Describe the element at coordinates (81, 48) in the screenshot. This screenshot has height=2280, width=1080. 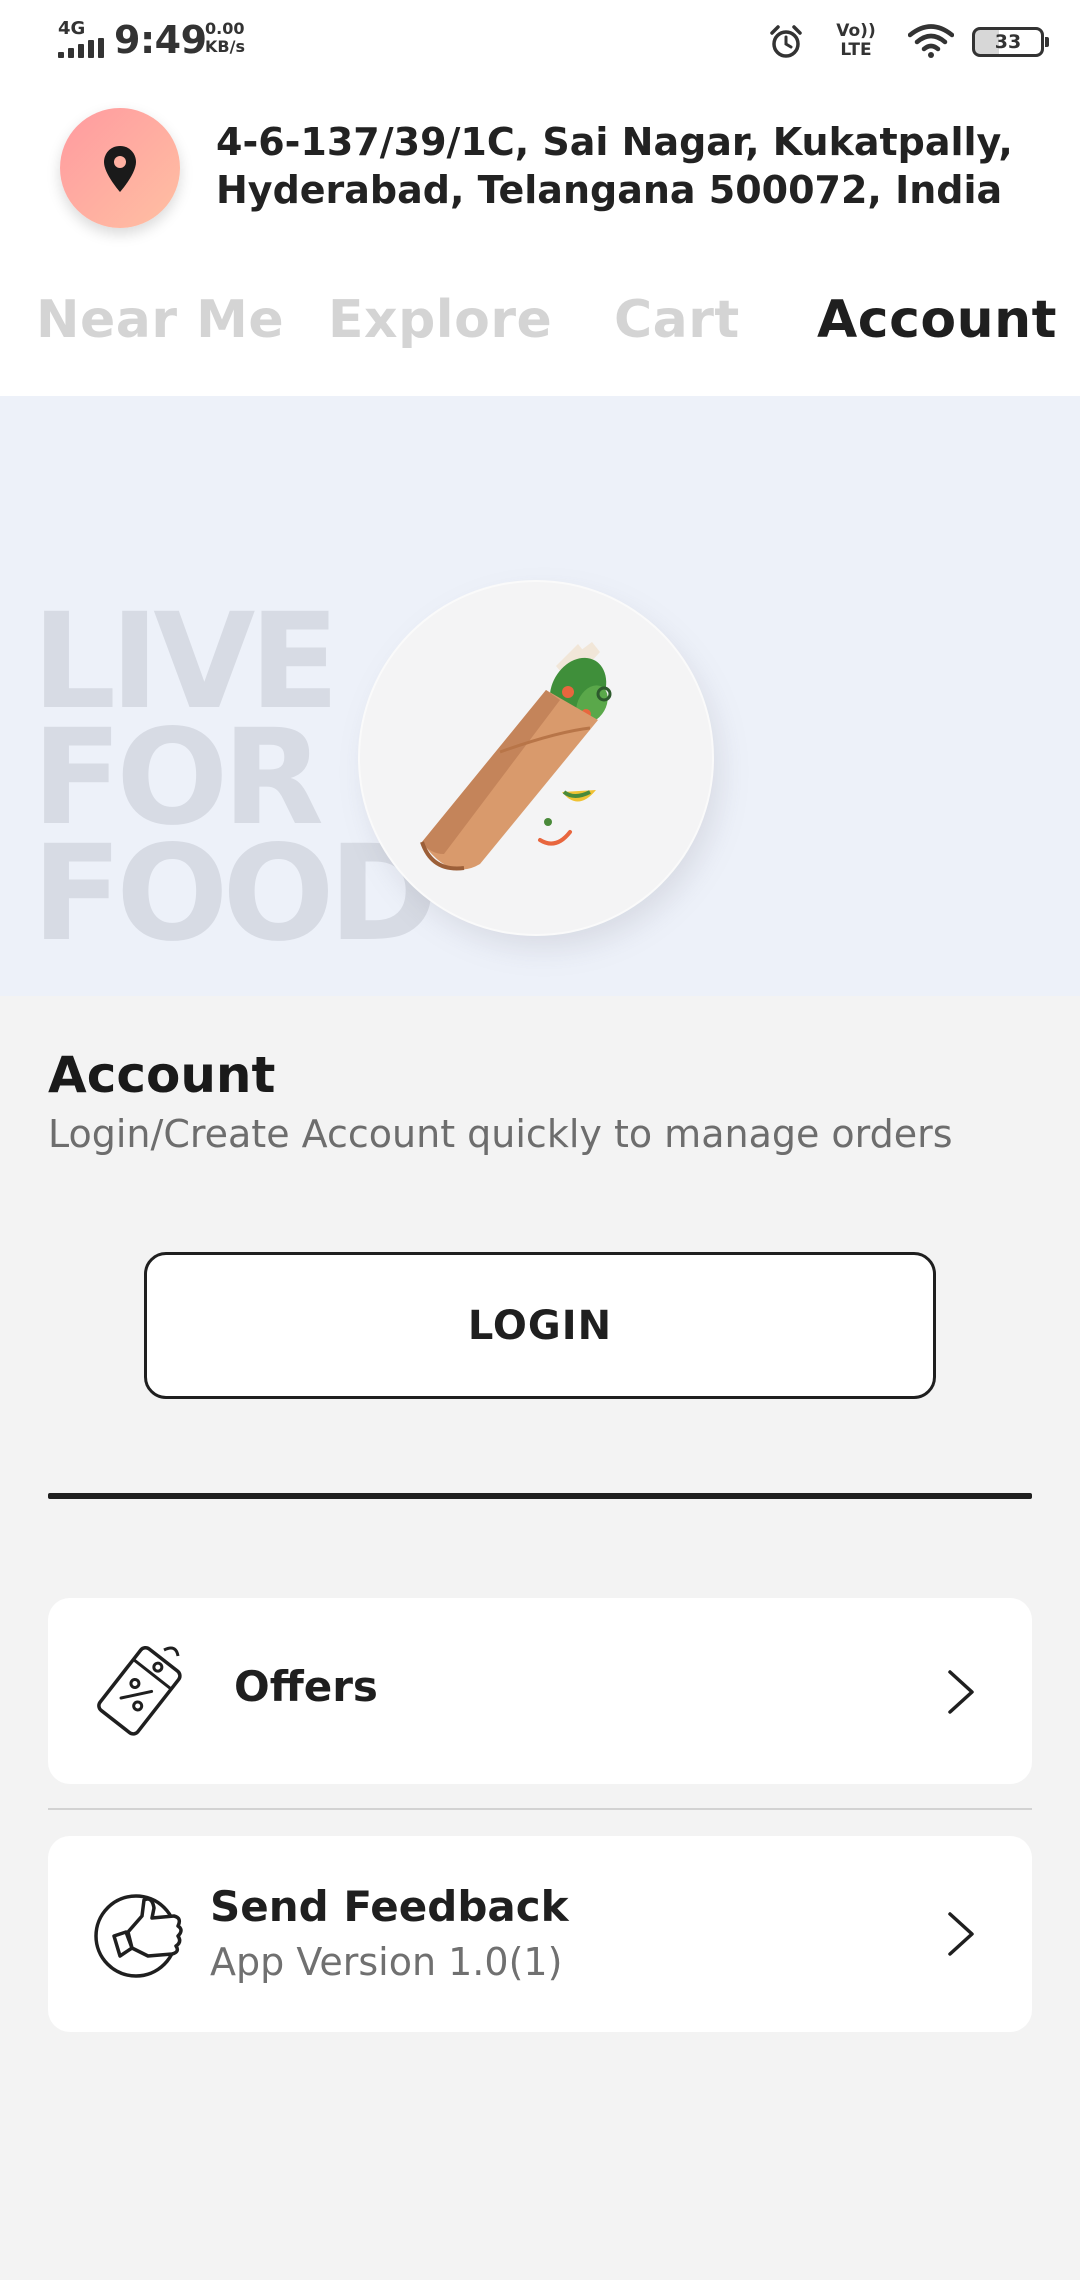
I see `signal-icon` at that location.